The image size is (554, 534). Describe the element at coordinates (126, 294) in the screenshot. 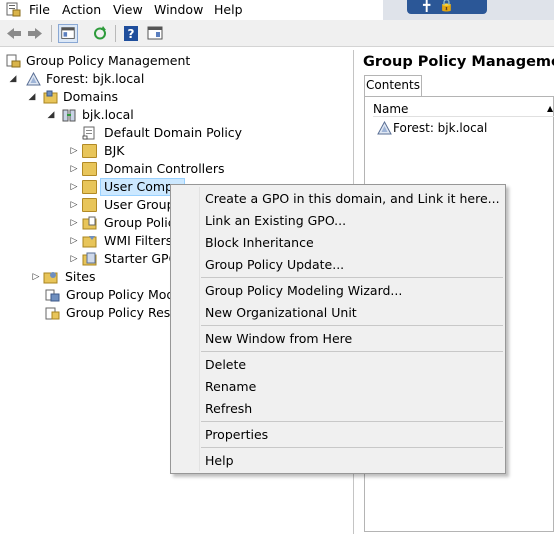

I see `tree-label: Group Policy Model` at that location.